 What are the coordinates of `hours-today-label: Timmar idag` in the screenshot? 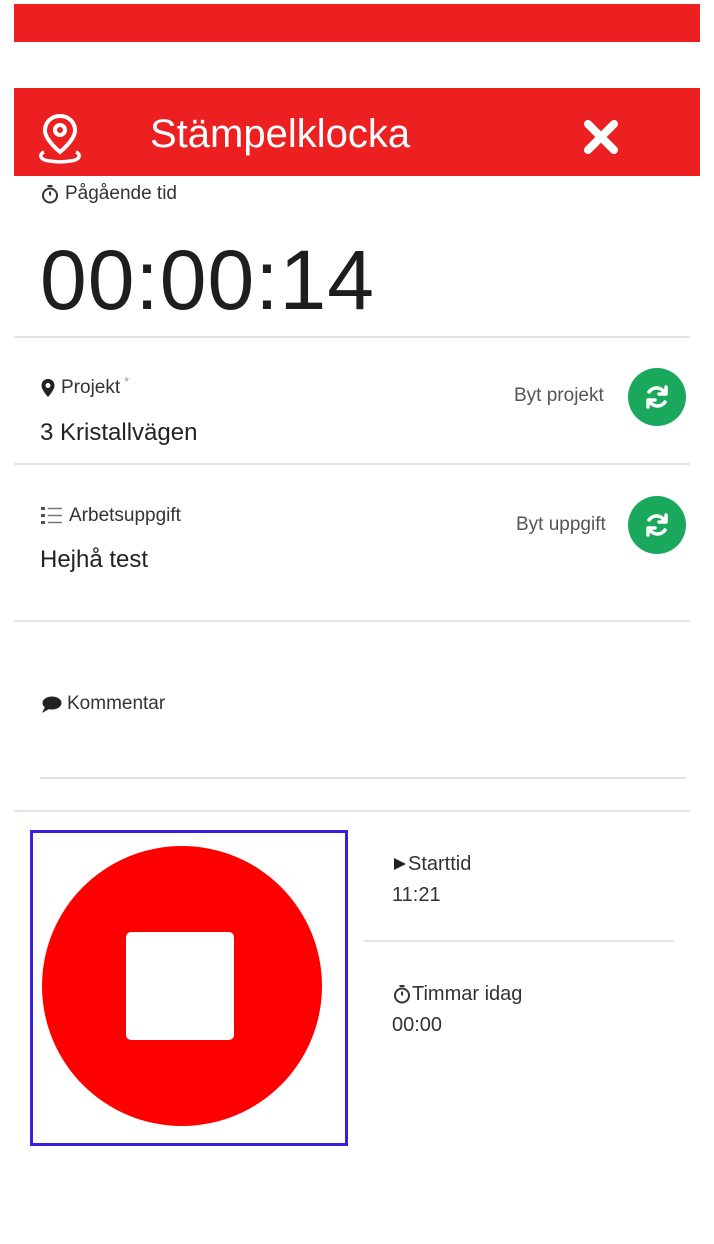 It's located at (467, 994).